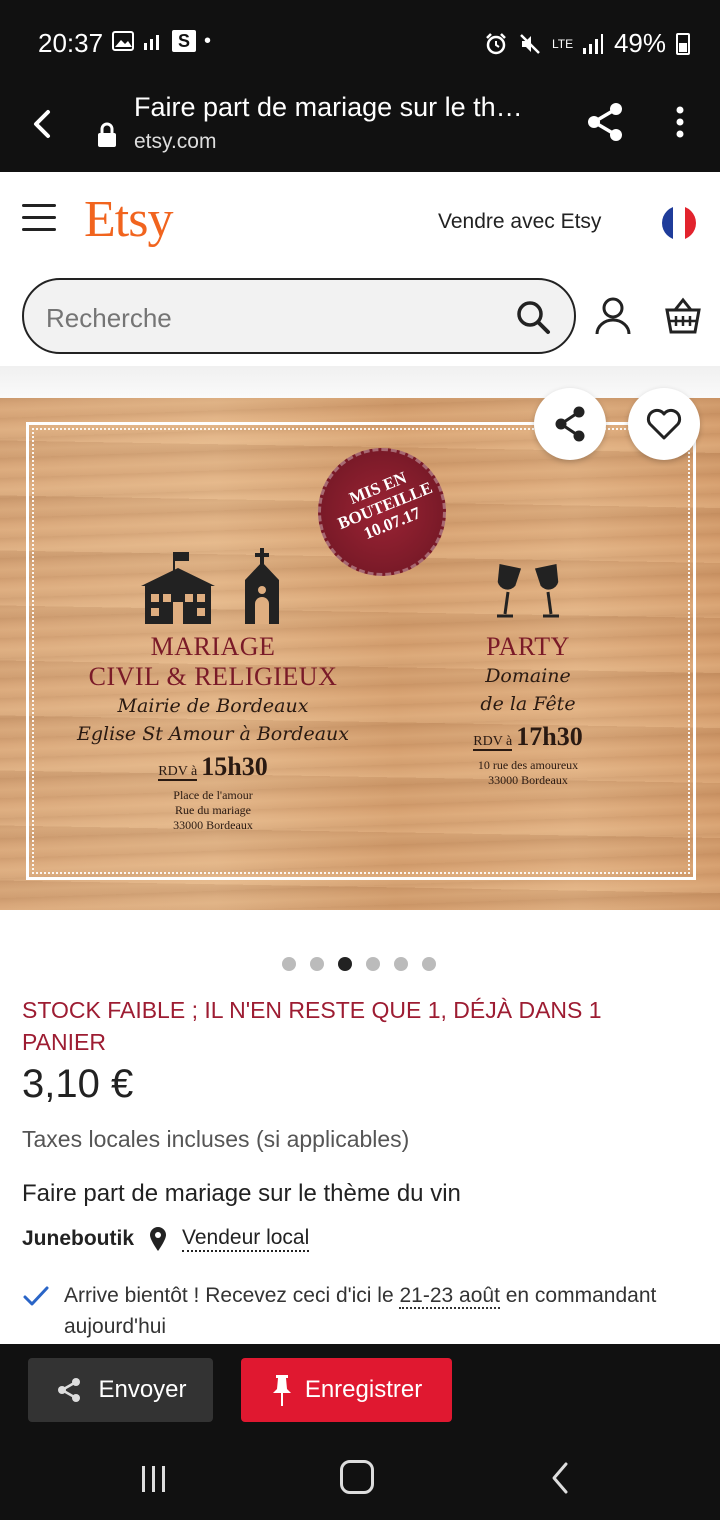 This screenshot has width=720, height=1520. What do you see at coordinates (213, 734) in the screenshot?
I see `ceremony-place-2: Eglise St Amour à Bordeaux` at bounding box center [213, 734].